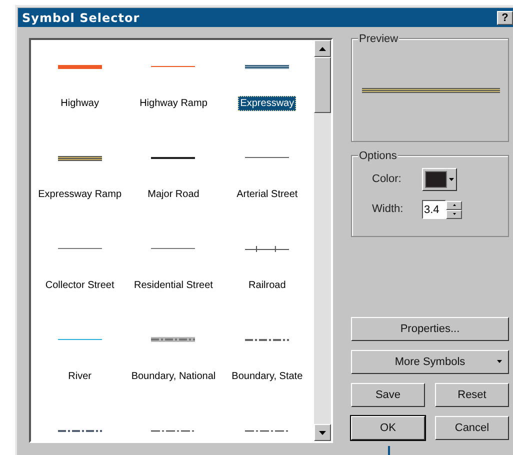  What do you see at coordinates (387, 180) in the screenshot?
I see `field-label: Color:` at bounding box center [387, 180].